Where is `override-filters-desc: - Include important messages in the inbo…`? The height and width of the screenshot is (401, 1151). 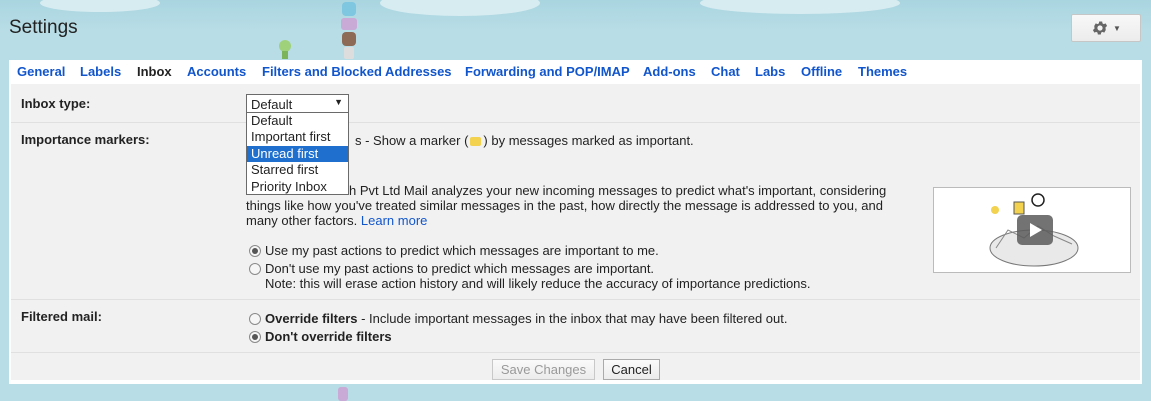
override-filters-desc: - Include important messages in the inbo… is located at coordinates (572, 318).